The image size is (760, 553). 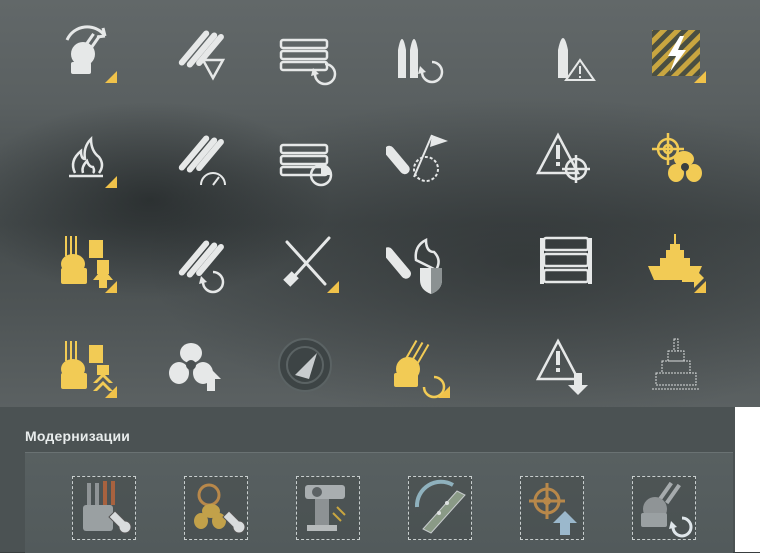 What do you see at coordinates (567, 265) in the screenshot?
I see `torpedo-tubes-icon` at bounding box center [567, 265].